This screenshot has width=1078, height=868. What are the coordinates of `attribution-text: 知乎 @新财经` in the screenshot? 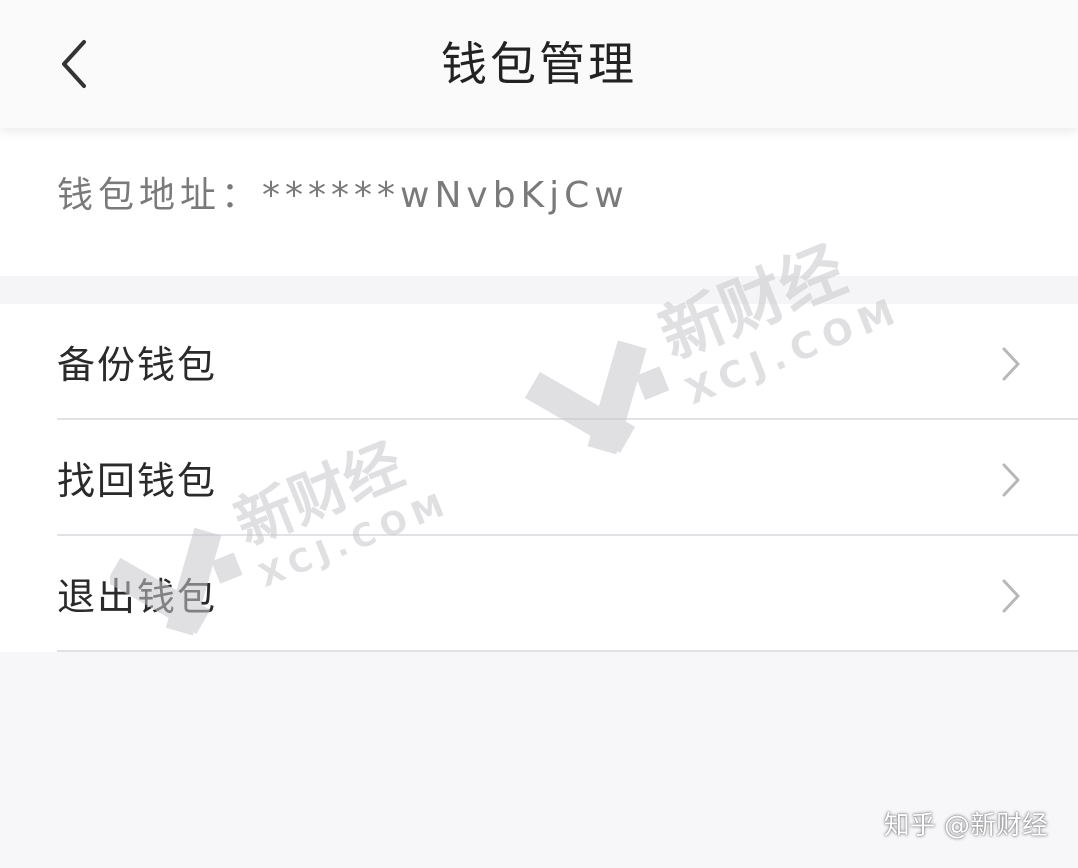 It's located at (965, 826).